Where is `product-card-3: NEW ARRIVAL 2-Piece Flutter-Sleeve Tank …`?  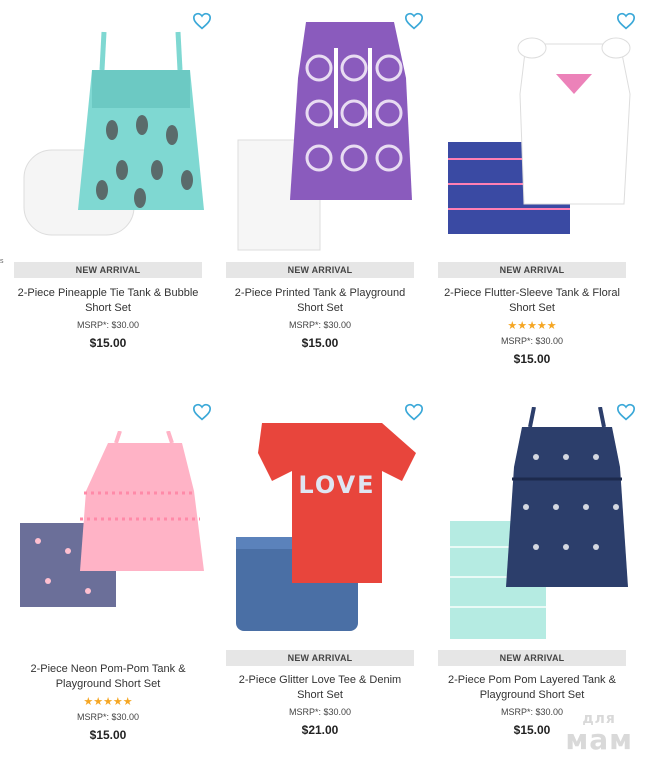
product-card-3: NEW ARRIVAL 2-Piece Flutter-Sleeve Tank … is located at coordinates (537, 185).